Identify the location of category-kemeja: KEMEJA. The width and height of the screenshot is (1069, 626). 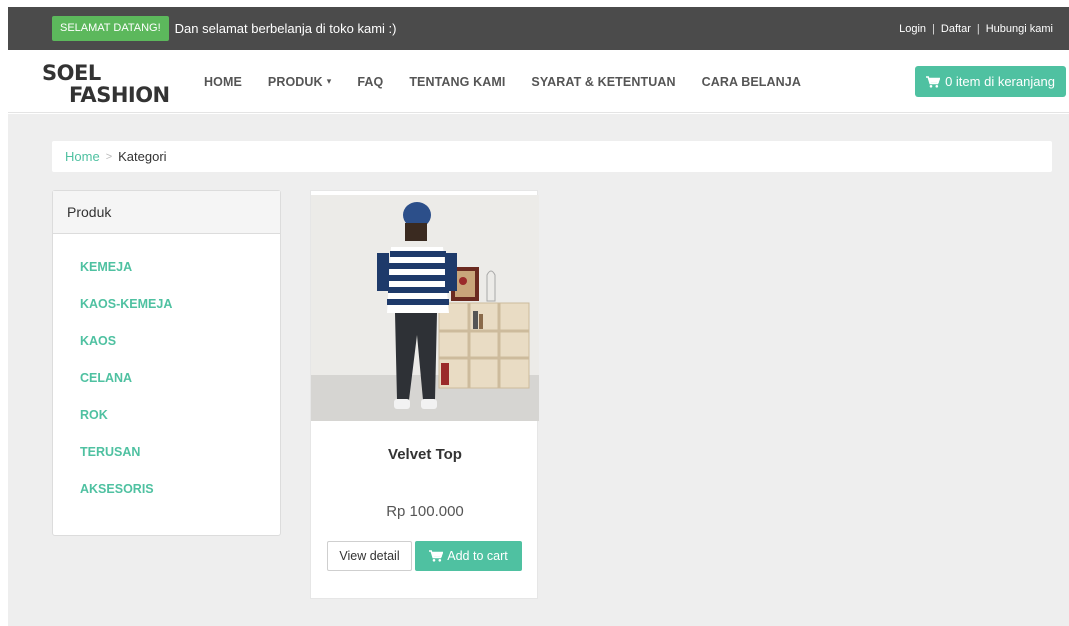
(106, 267).